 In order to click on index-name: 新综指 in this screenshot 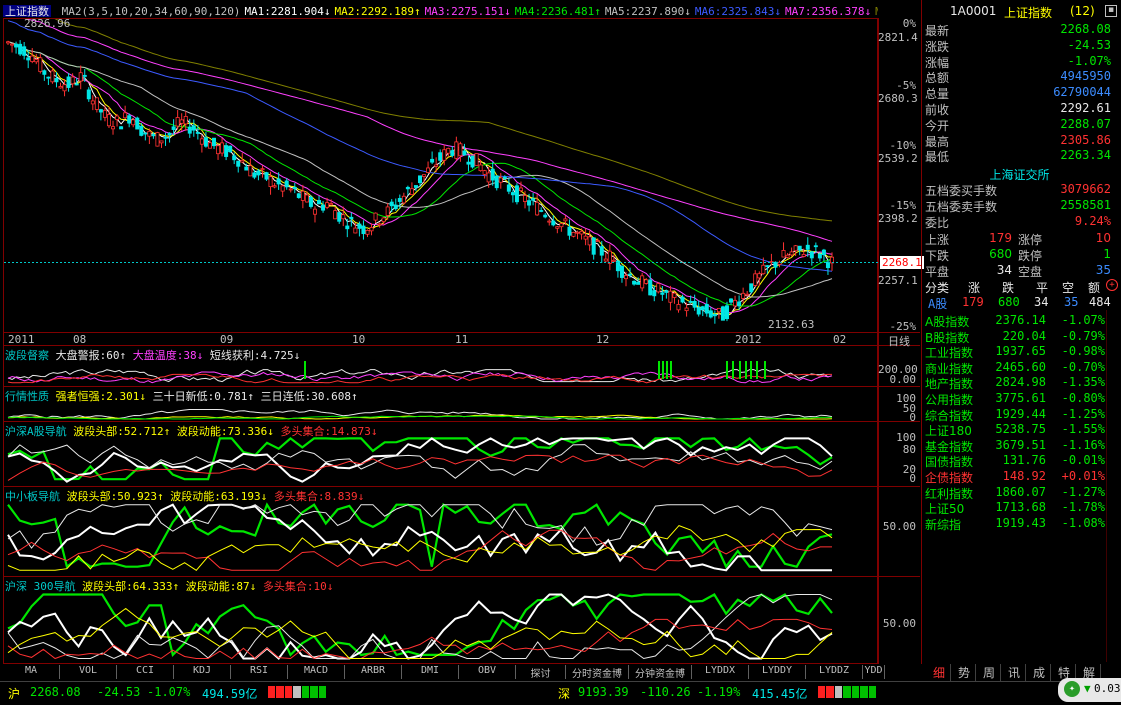, I will do `click(943, 524)`.